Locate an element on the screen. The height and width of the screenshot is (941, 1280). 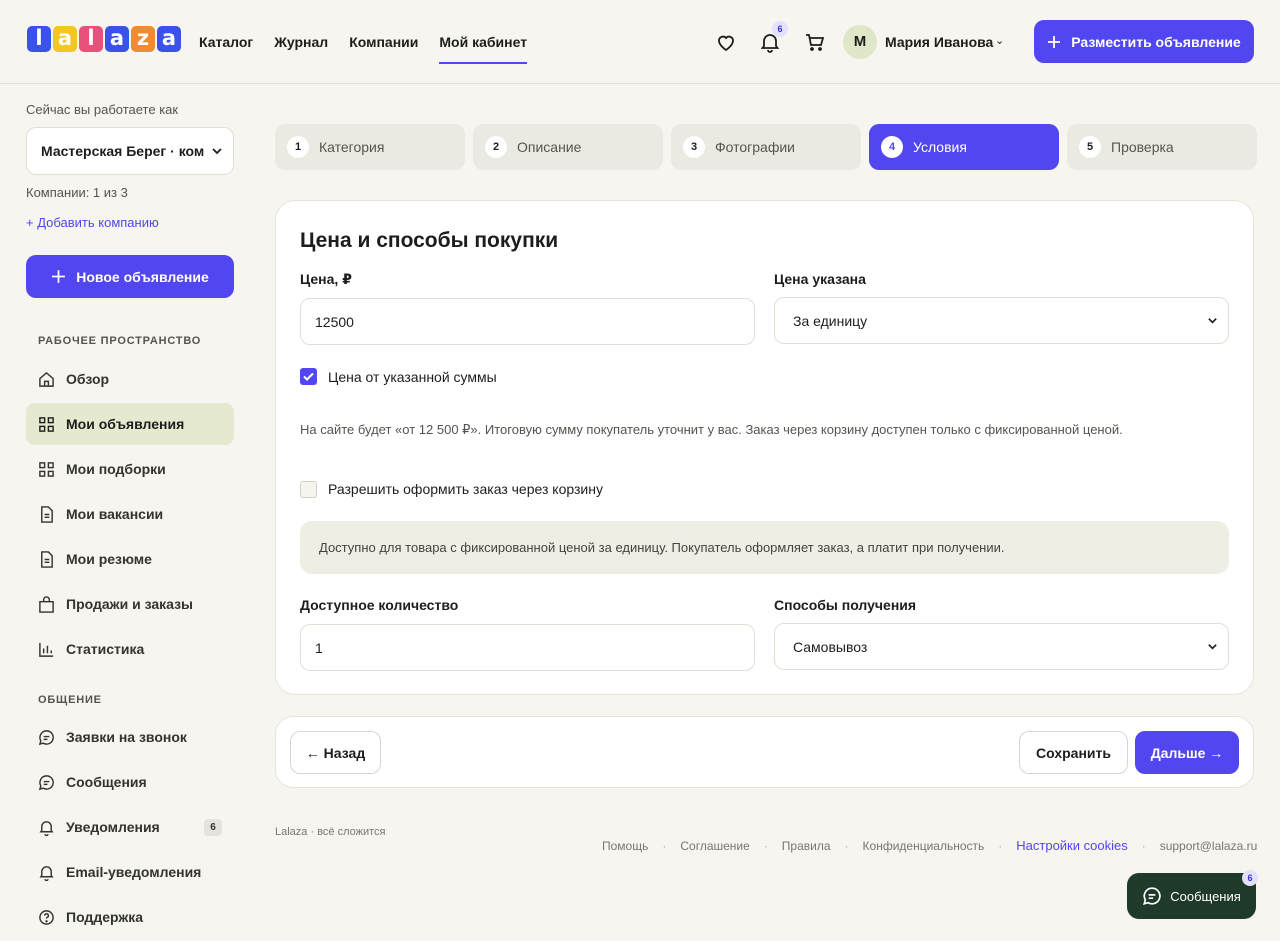
sidebar-item-vacancies: Мои вакансии is located at coordinates (130, 514).